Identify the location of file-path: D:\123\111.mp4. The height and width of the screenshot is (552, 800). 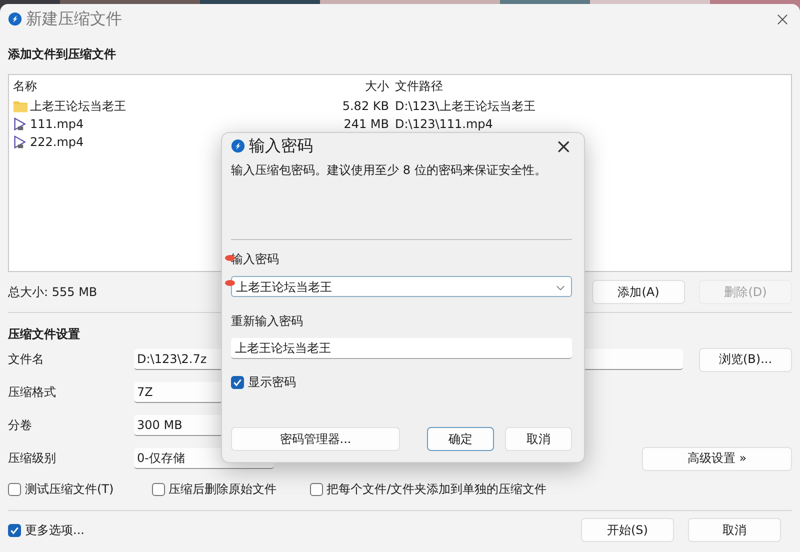
(443, 124).